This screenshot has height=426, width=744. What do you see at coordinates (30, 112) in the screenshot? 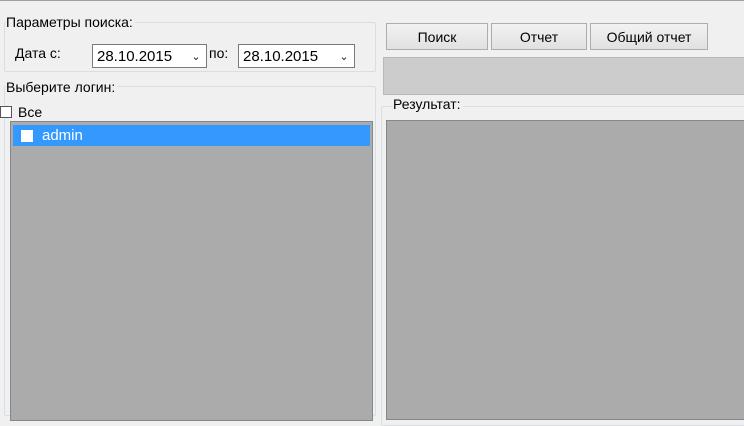
I see `select-all-label: Все` at bounding box center [30, 112].